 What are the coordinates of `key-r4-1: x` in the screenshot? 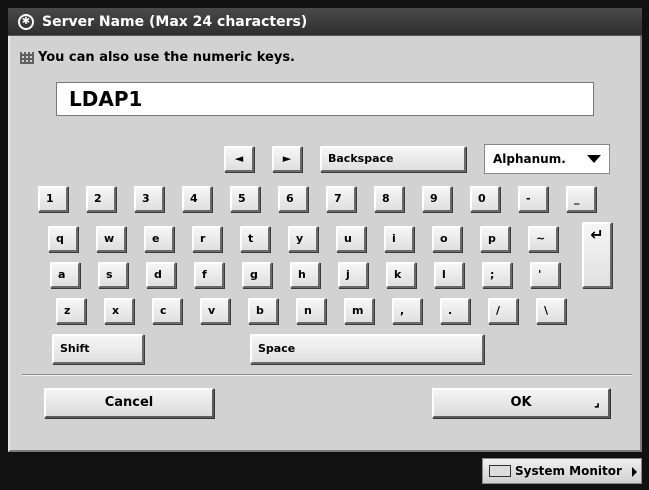 It's located at (119, 311).